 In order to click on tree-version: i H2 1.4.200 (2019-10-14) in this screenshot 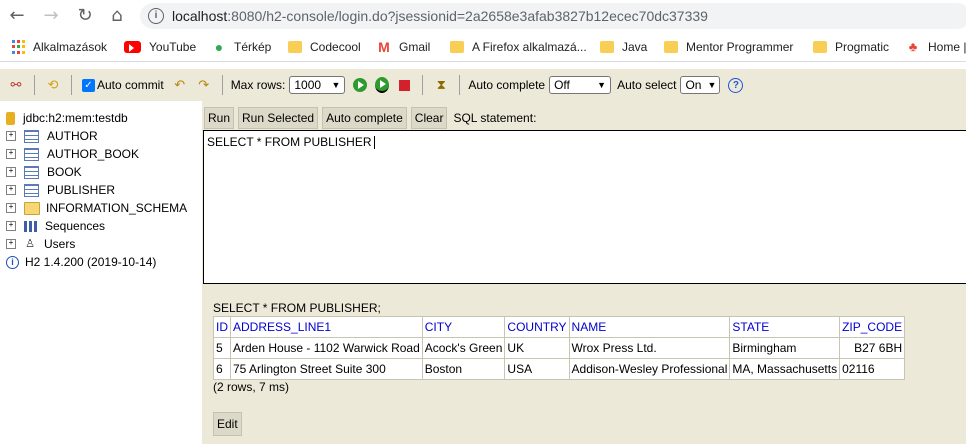, I will do `click(81, 262)`.